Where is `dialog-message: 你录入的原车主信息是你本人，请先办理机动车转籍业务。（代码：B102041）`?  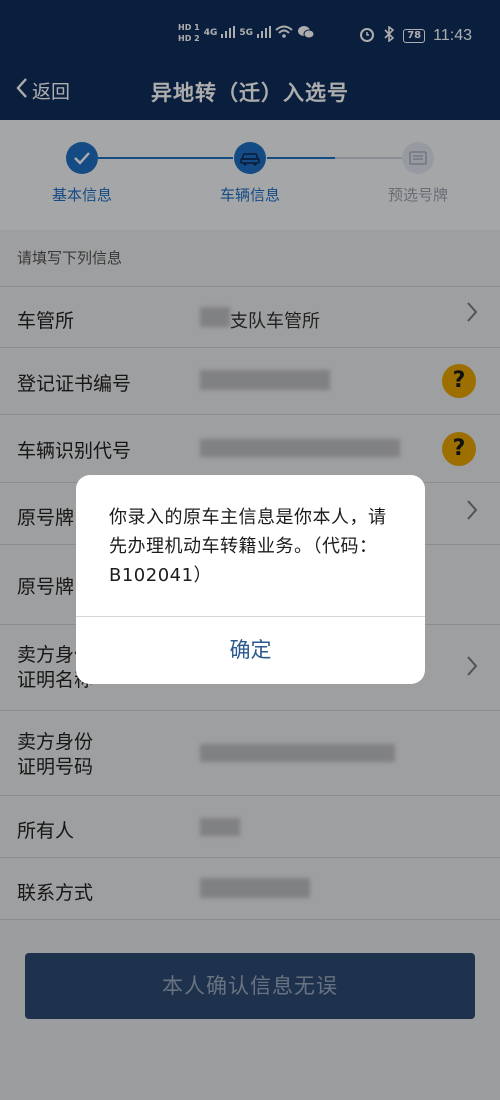
dialog-message: 你录入的原车主信息是你本人，请先办理机动车转籍业务。（代码：B102041） is located at coordinates (248, 546).